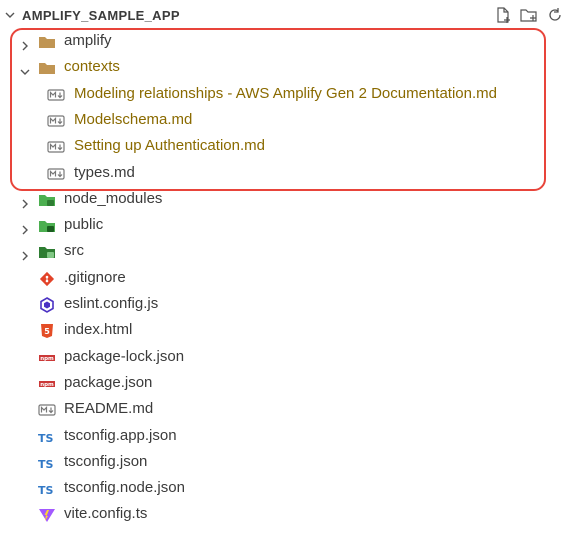 Image resolution: width=564 pixels, height=539 pixels. What do you see at coordinates (109, 409) in the screenshot?
I see `tree-item-label: README.md` at bounding box center [109, 409].